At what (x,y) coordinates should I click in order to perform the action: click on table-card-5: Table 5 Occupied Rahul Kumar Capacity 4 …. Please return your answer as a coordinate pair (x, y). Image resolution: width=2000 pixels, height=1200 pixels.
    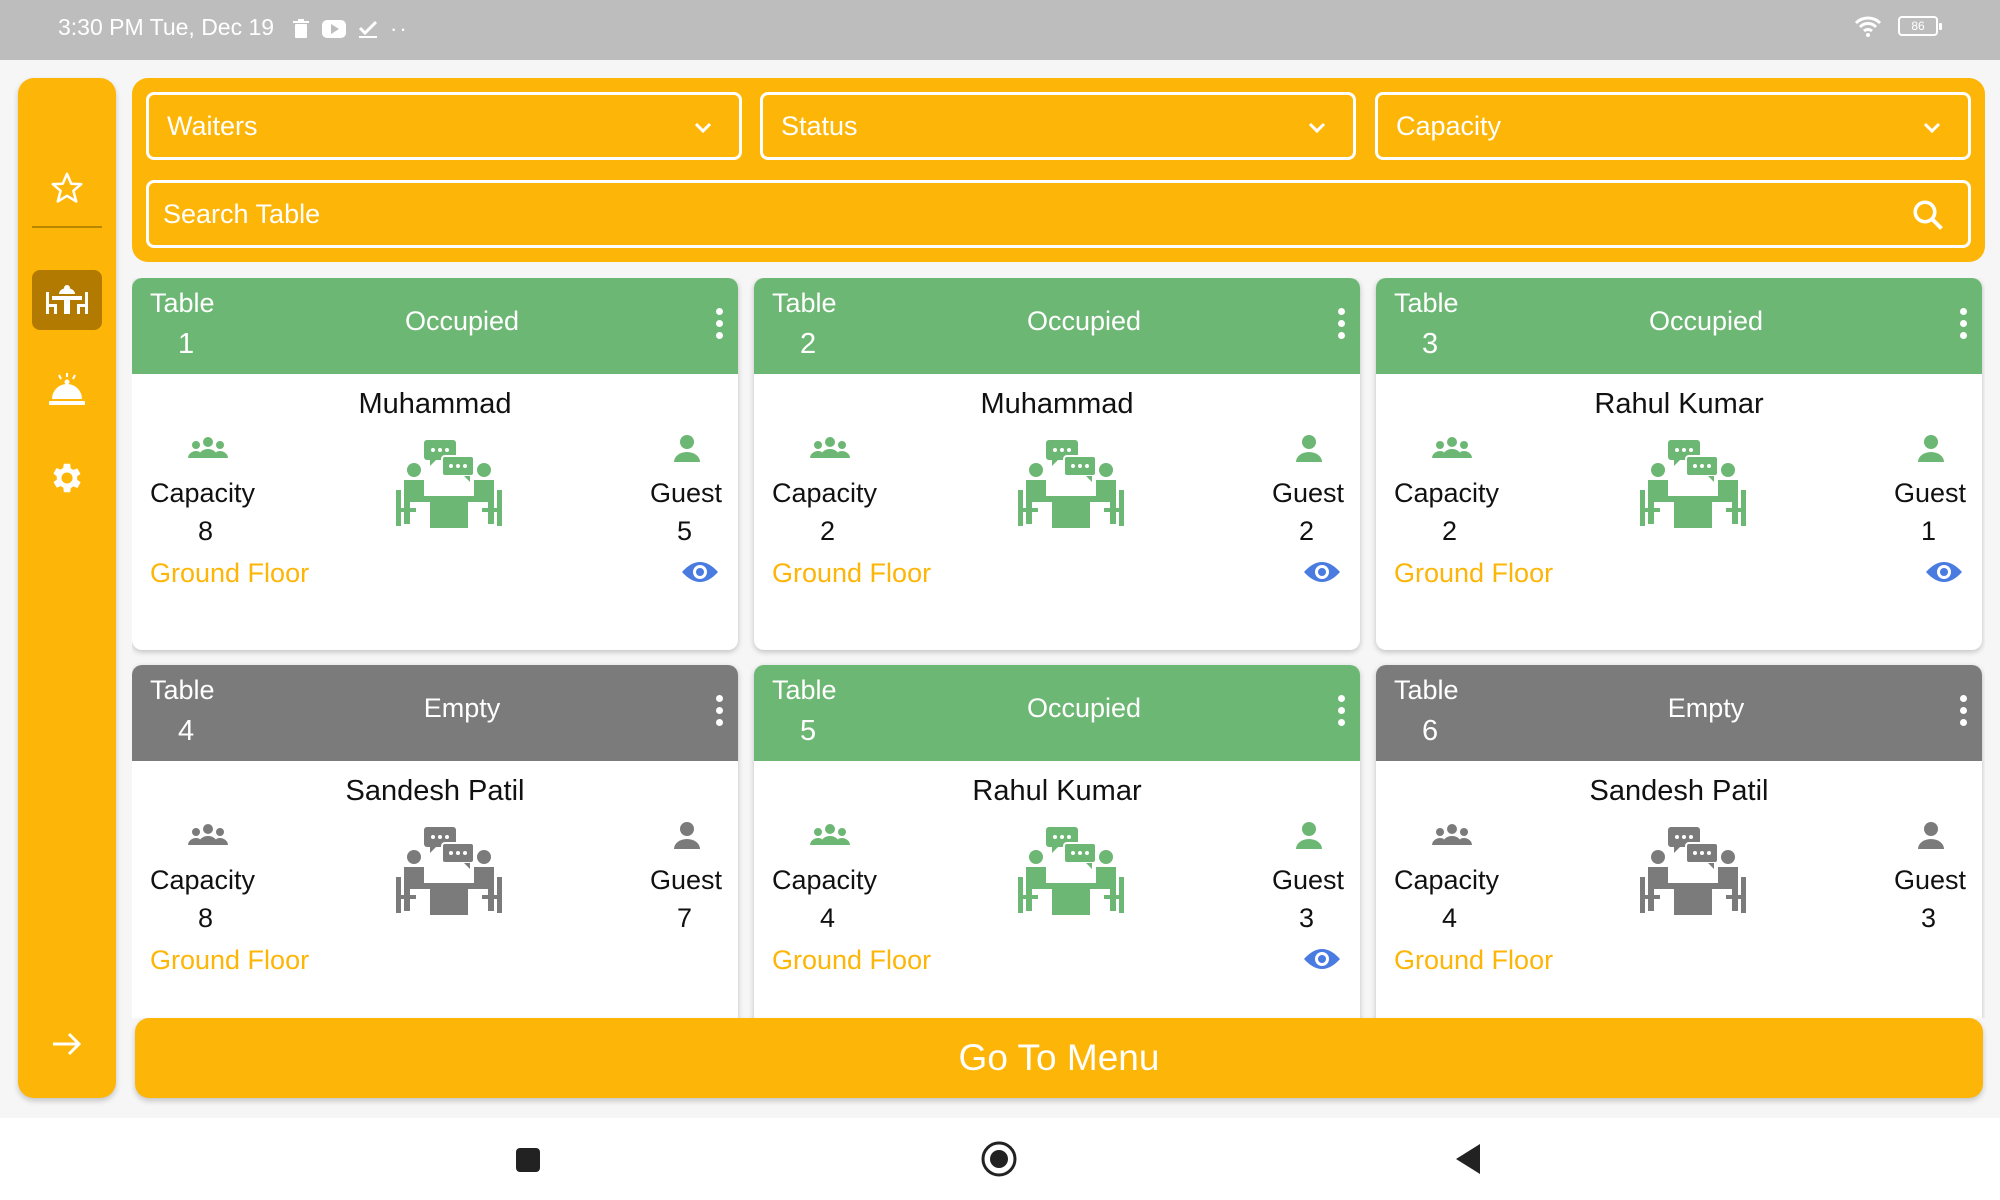
    Looking at the image, I should click on (1057, 841).